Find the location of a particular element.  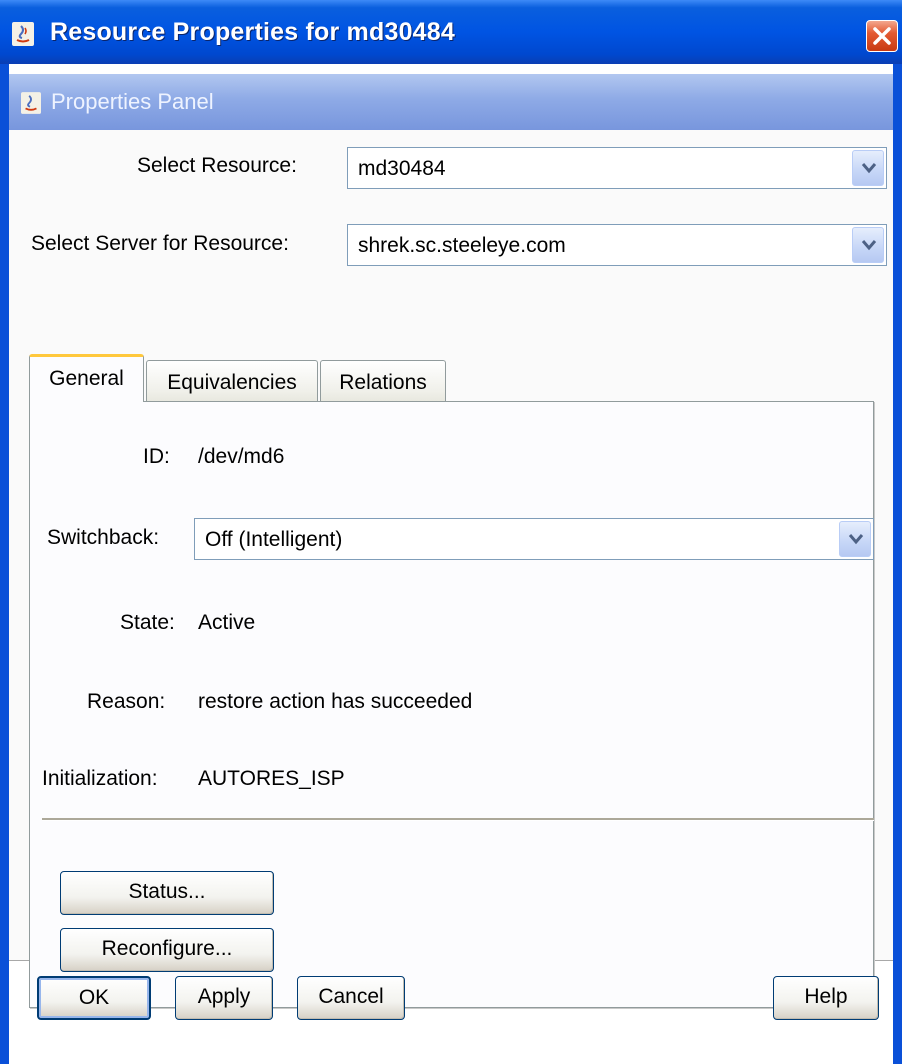

panel-header: Properties Panel is located at coordinates (451, 102).